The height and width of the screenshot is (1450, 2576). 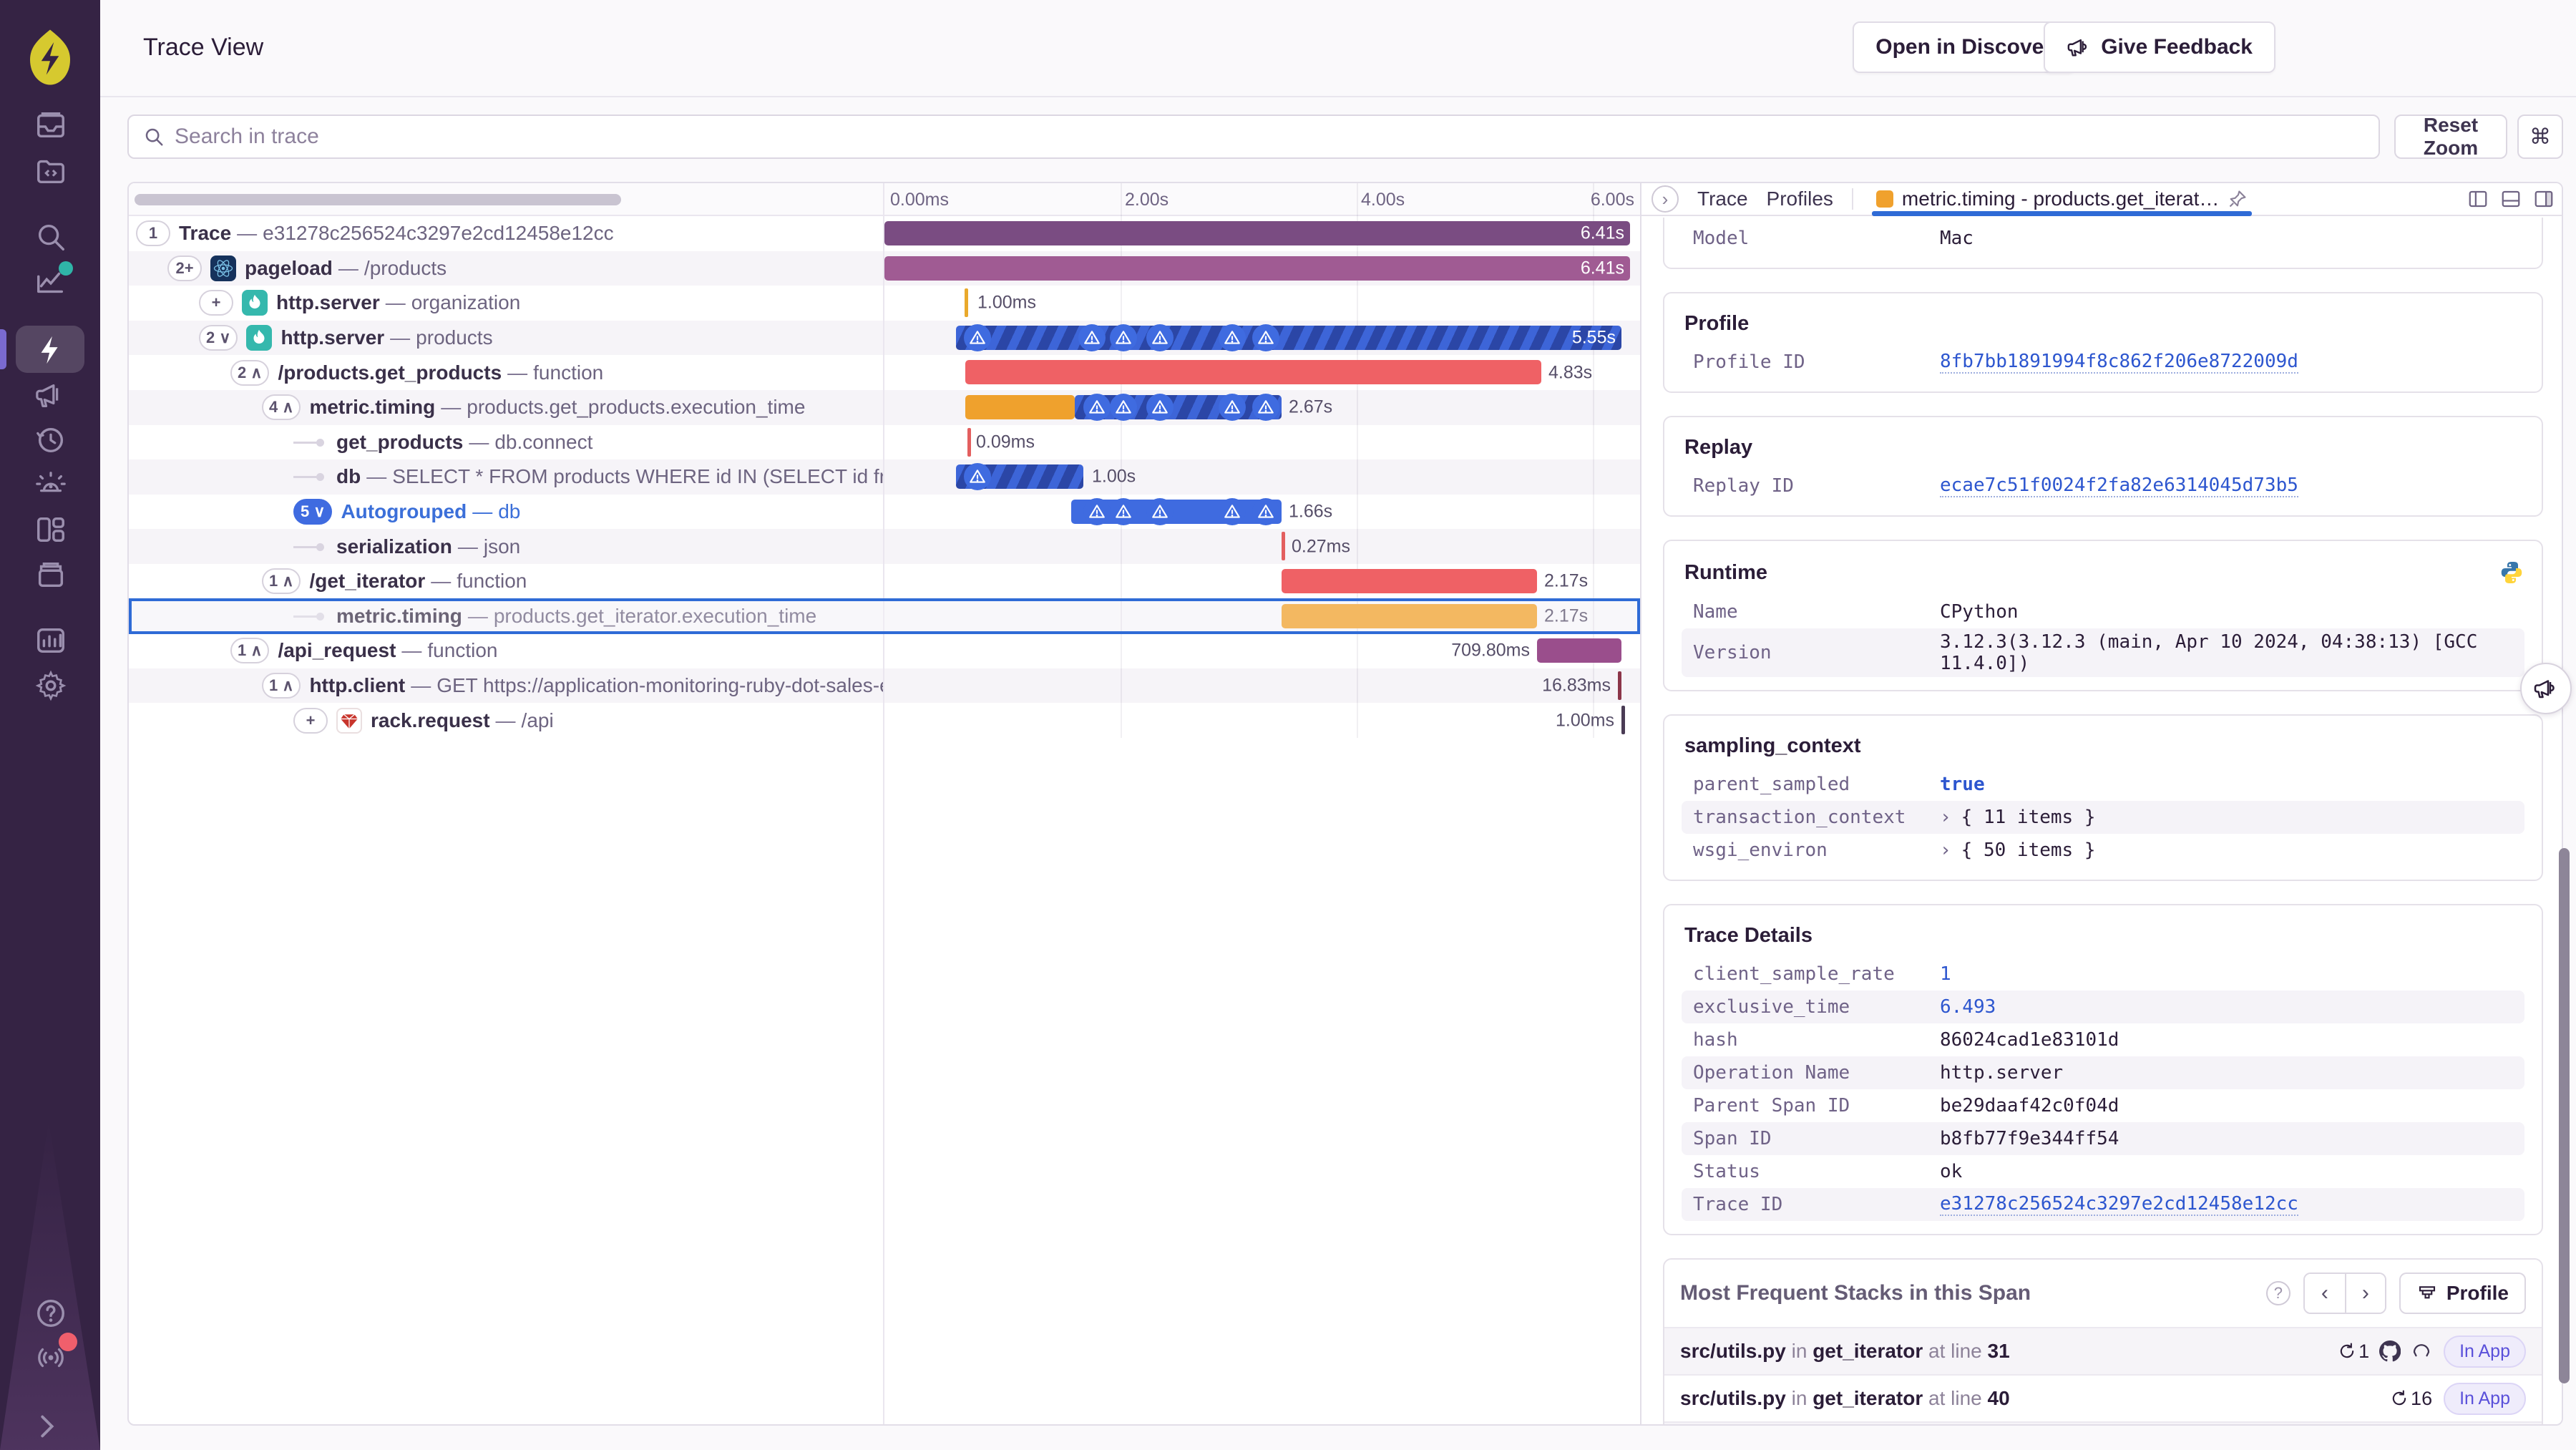 I want to click on search-icon, so click(x=50, y=236).